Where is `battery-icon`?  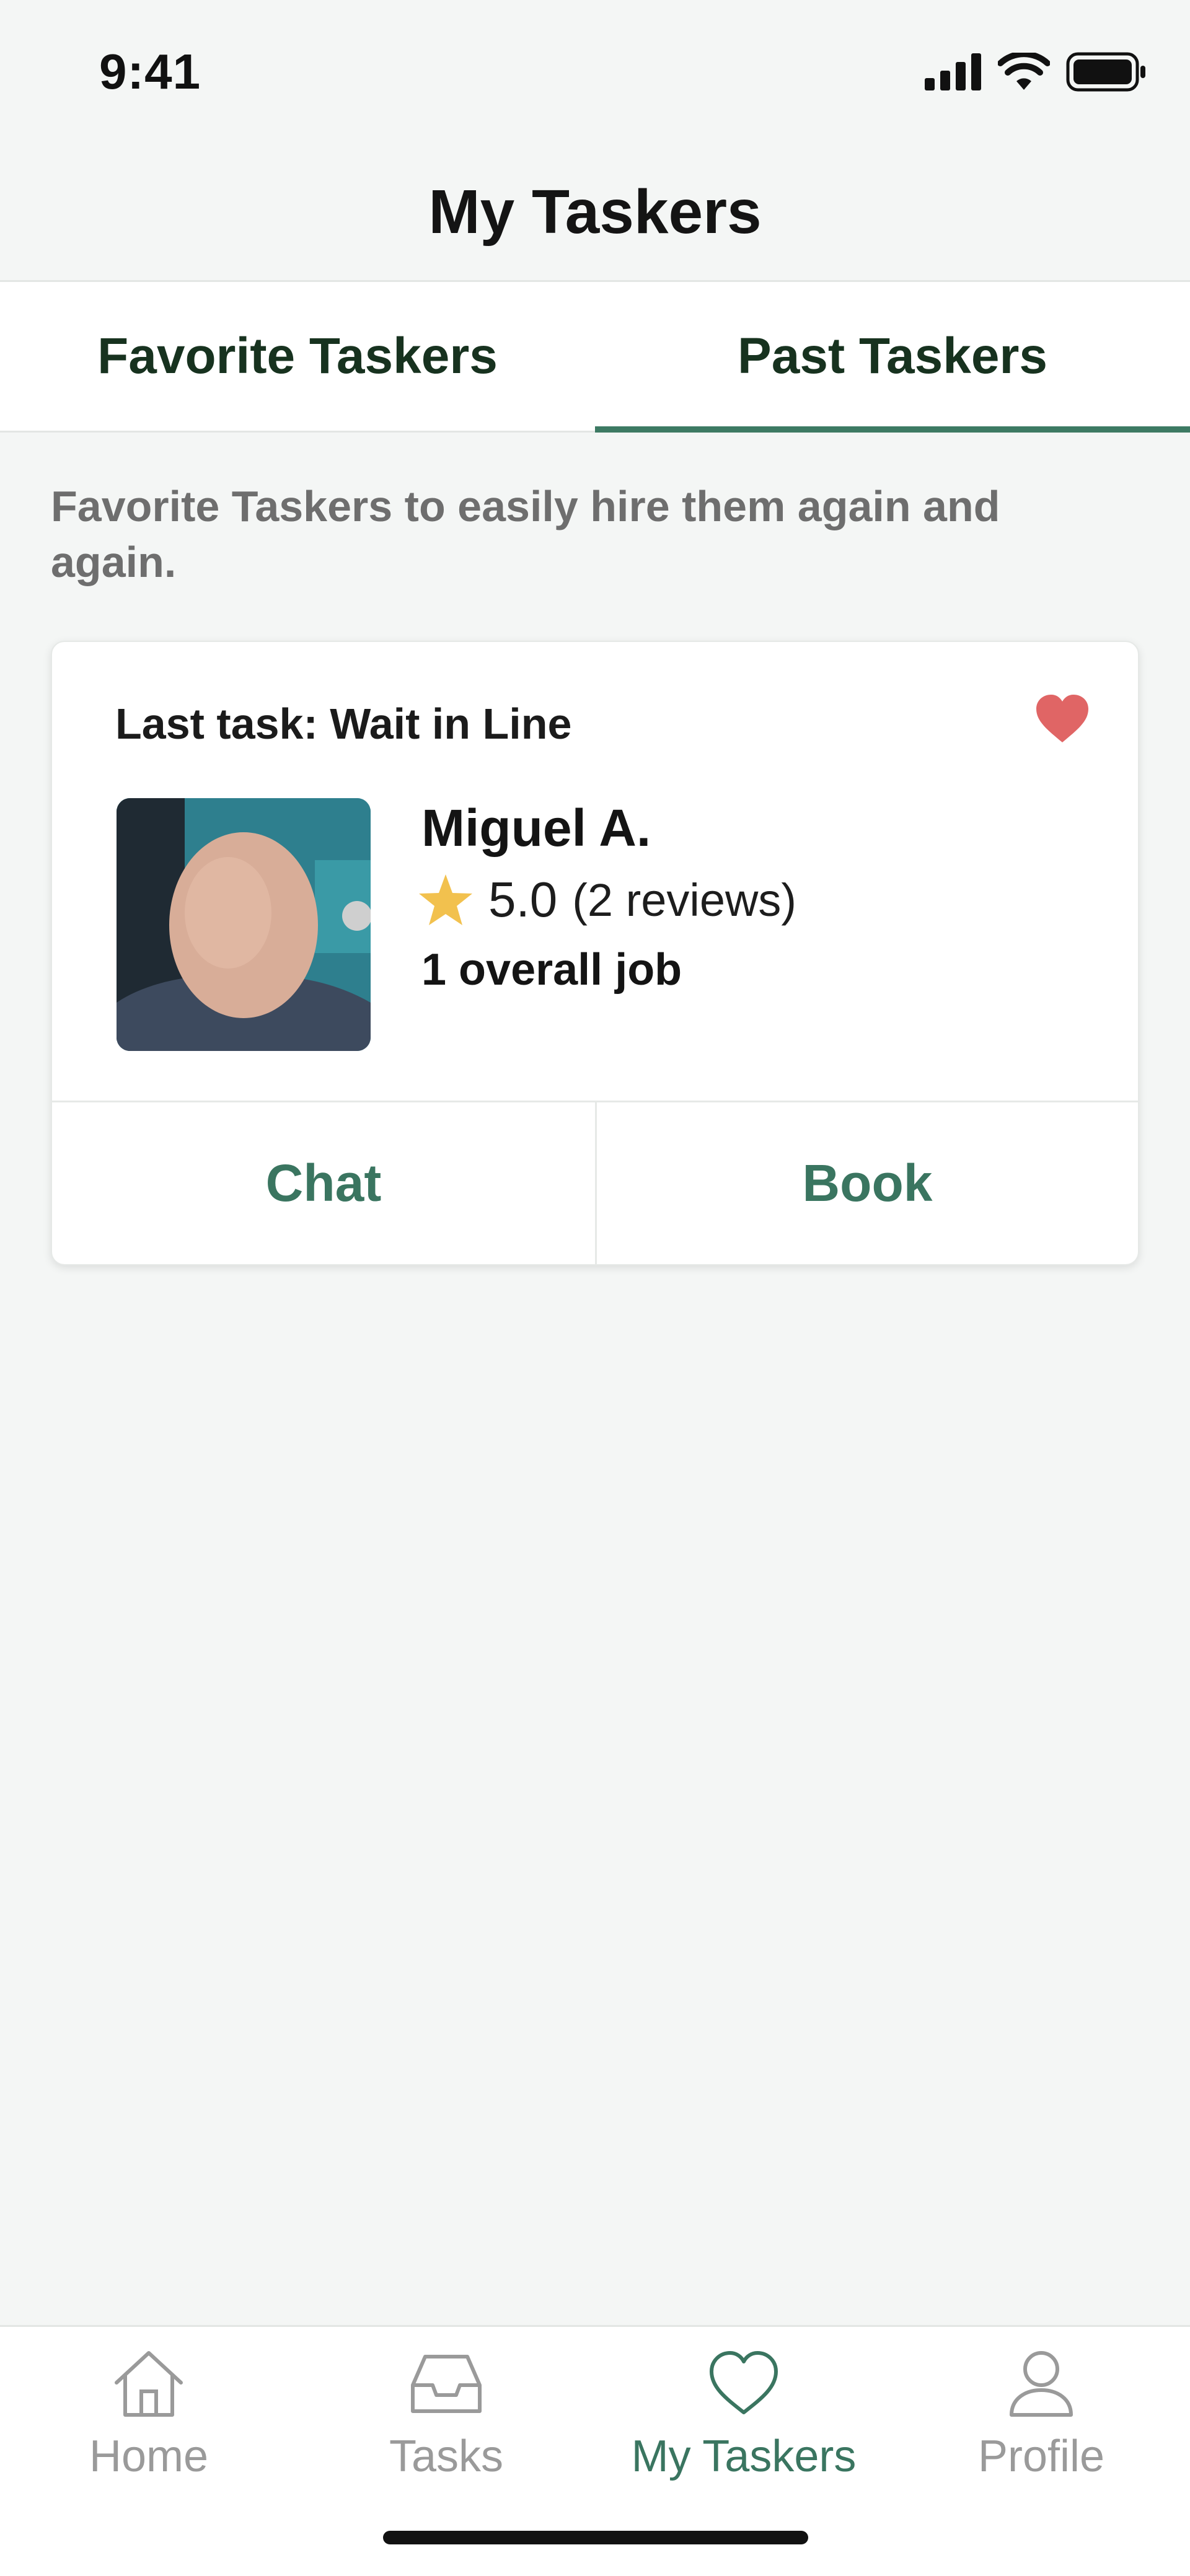
battery-icon is located at coordinates (1105, 72).